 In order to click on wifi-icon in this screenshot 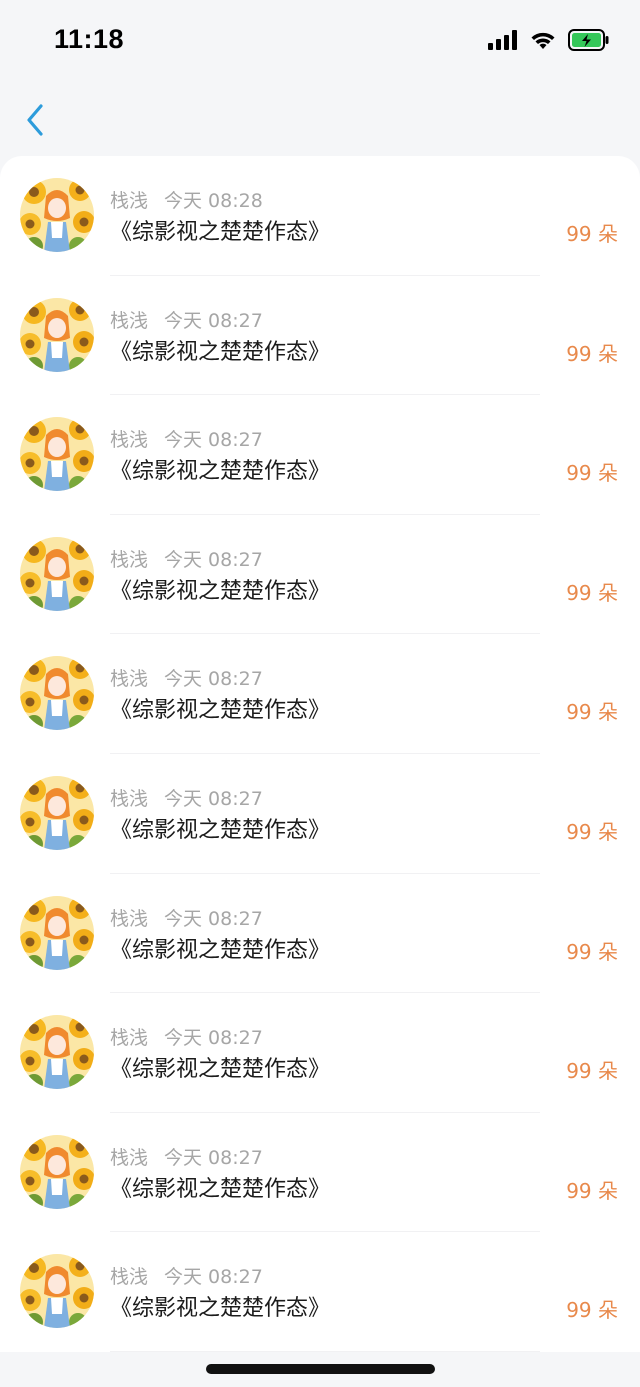, I will do `click(543, 42)`.